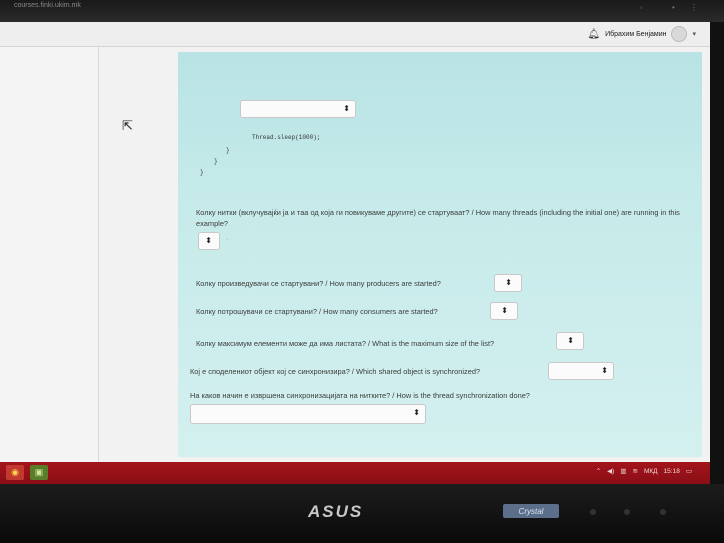  What do you see at coordinates (689, 471) in the screenshot?
I see `notifications-icon: ▭` at bounding box center [689, 471].